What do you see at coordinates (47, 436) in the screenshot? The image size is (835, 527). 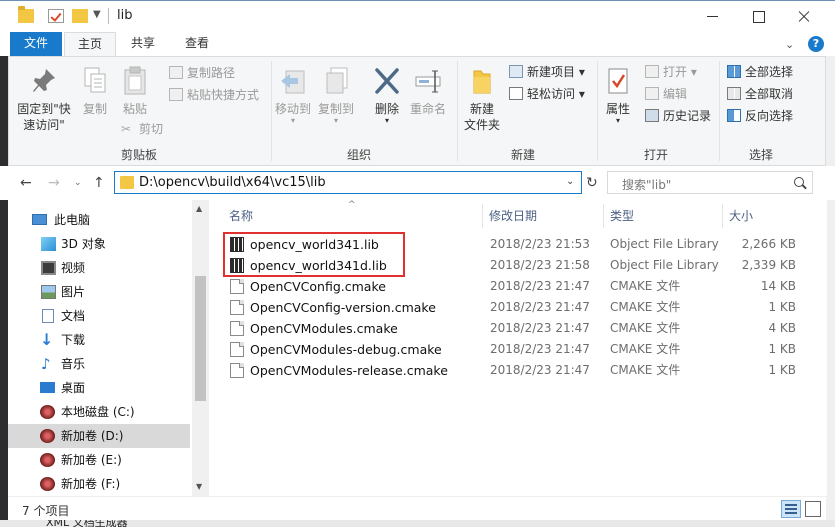 I see `drive-icon` at bounding box center [47, 436].